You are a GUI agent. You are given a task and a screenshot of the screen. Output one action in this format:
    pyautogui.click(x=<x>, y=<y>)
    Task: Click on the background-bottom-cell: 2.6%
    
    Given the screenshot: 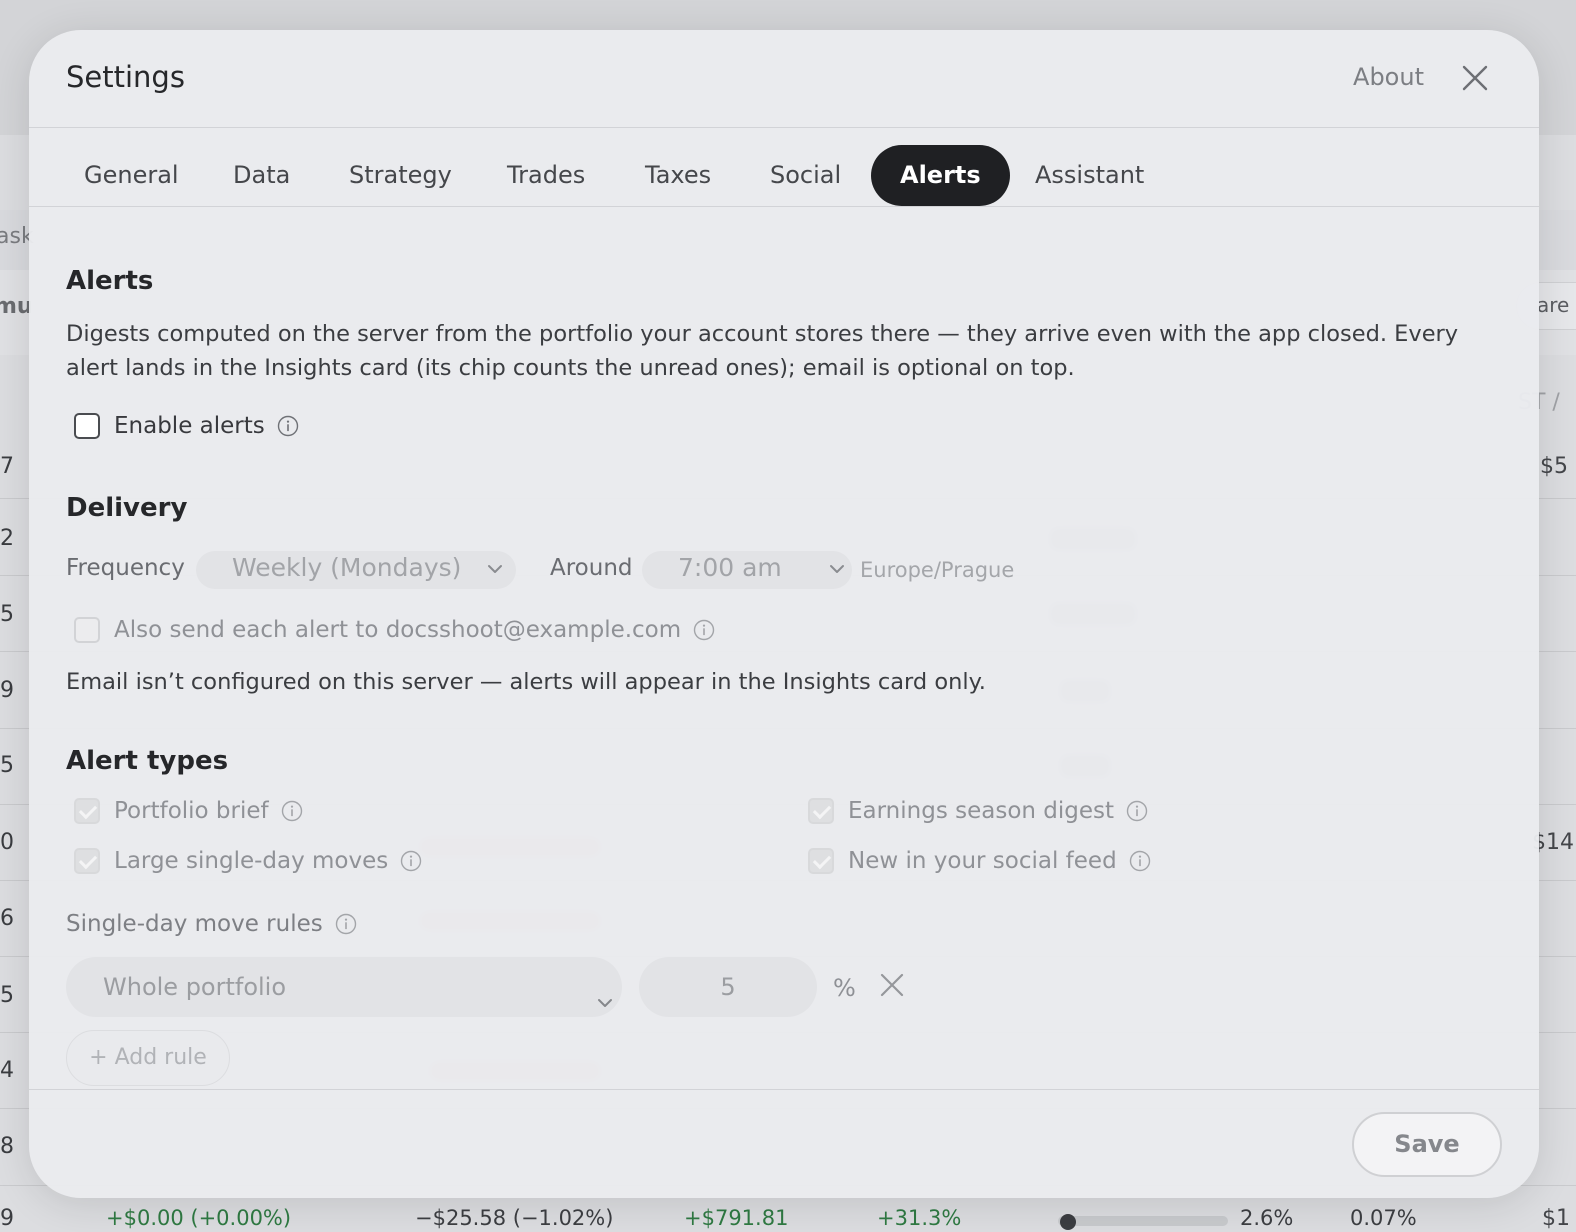 What is the action you would take?
    pyautogui.click(x=1267, y=1218)
    